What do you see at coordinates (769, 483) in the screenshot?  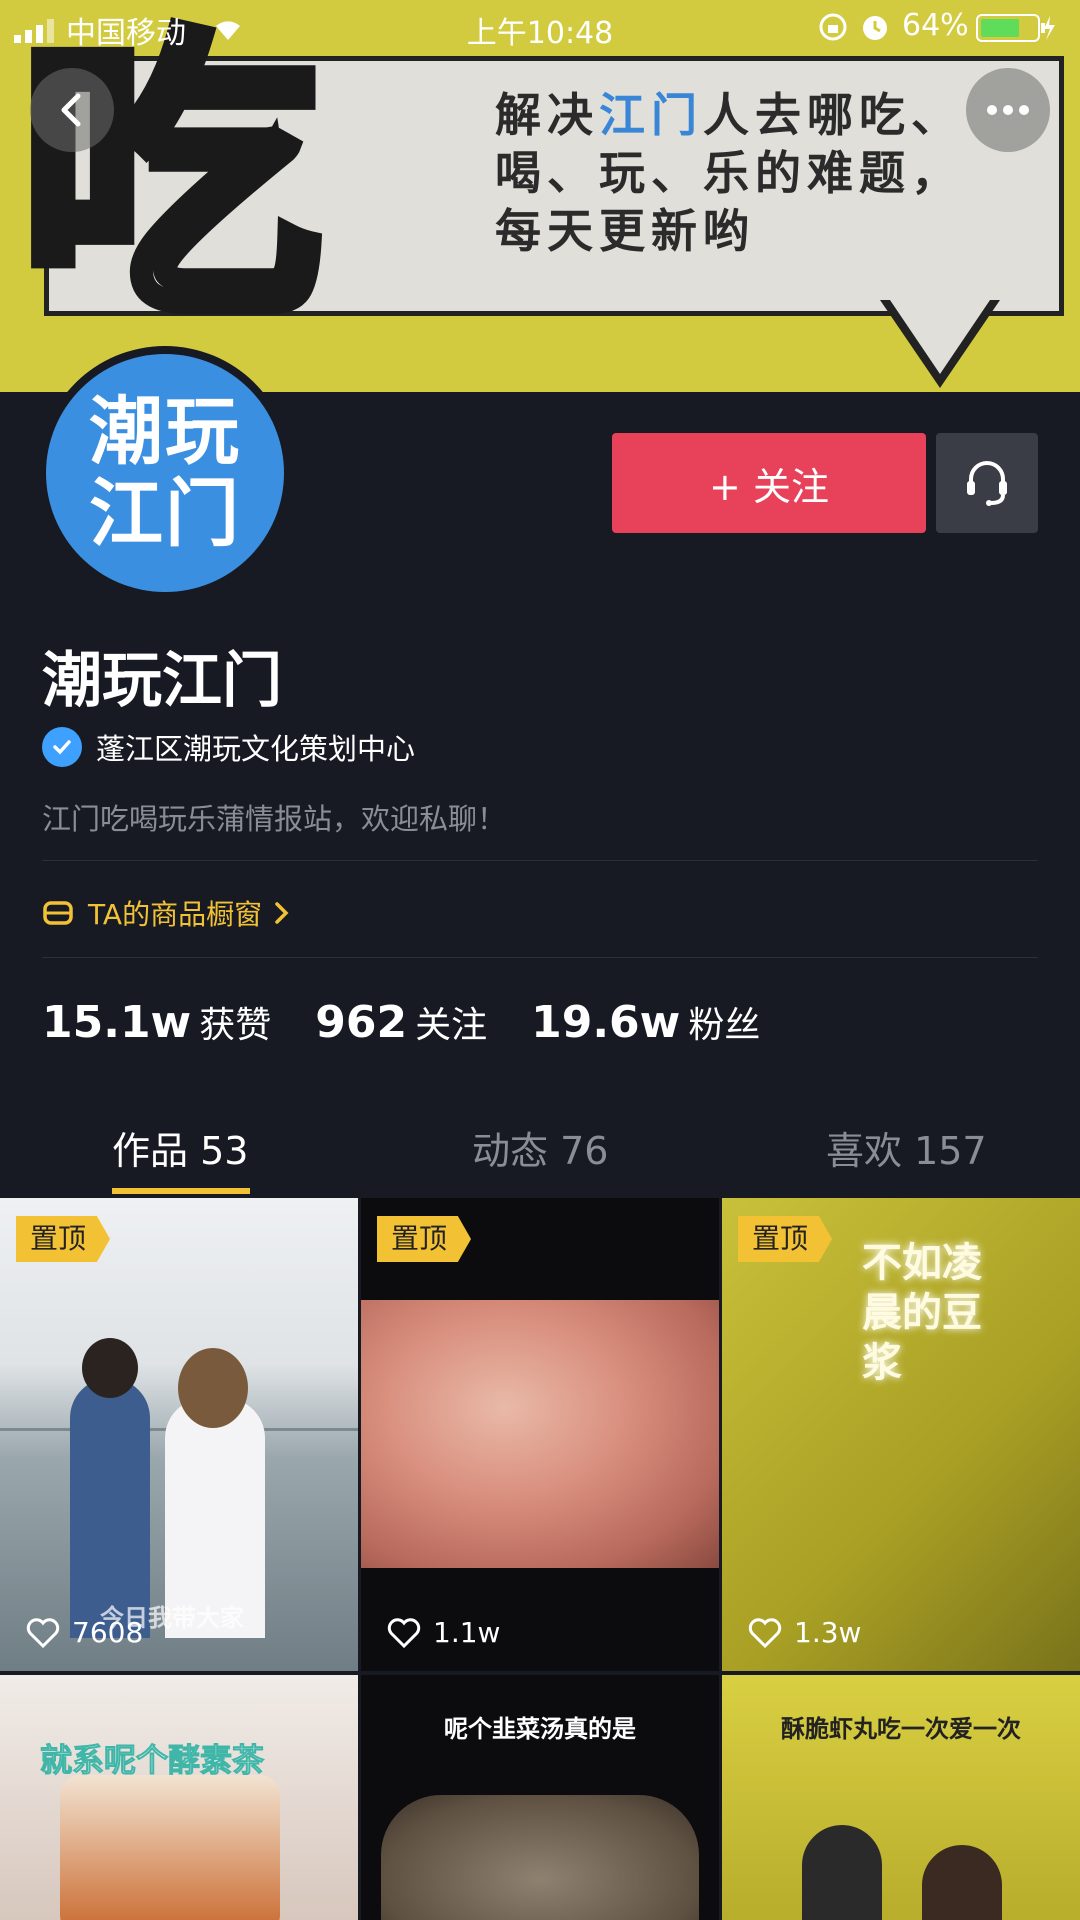 I see `follow-button: + 关注` at bounding box center [769, 483].